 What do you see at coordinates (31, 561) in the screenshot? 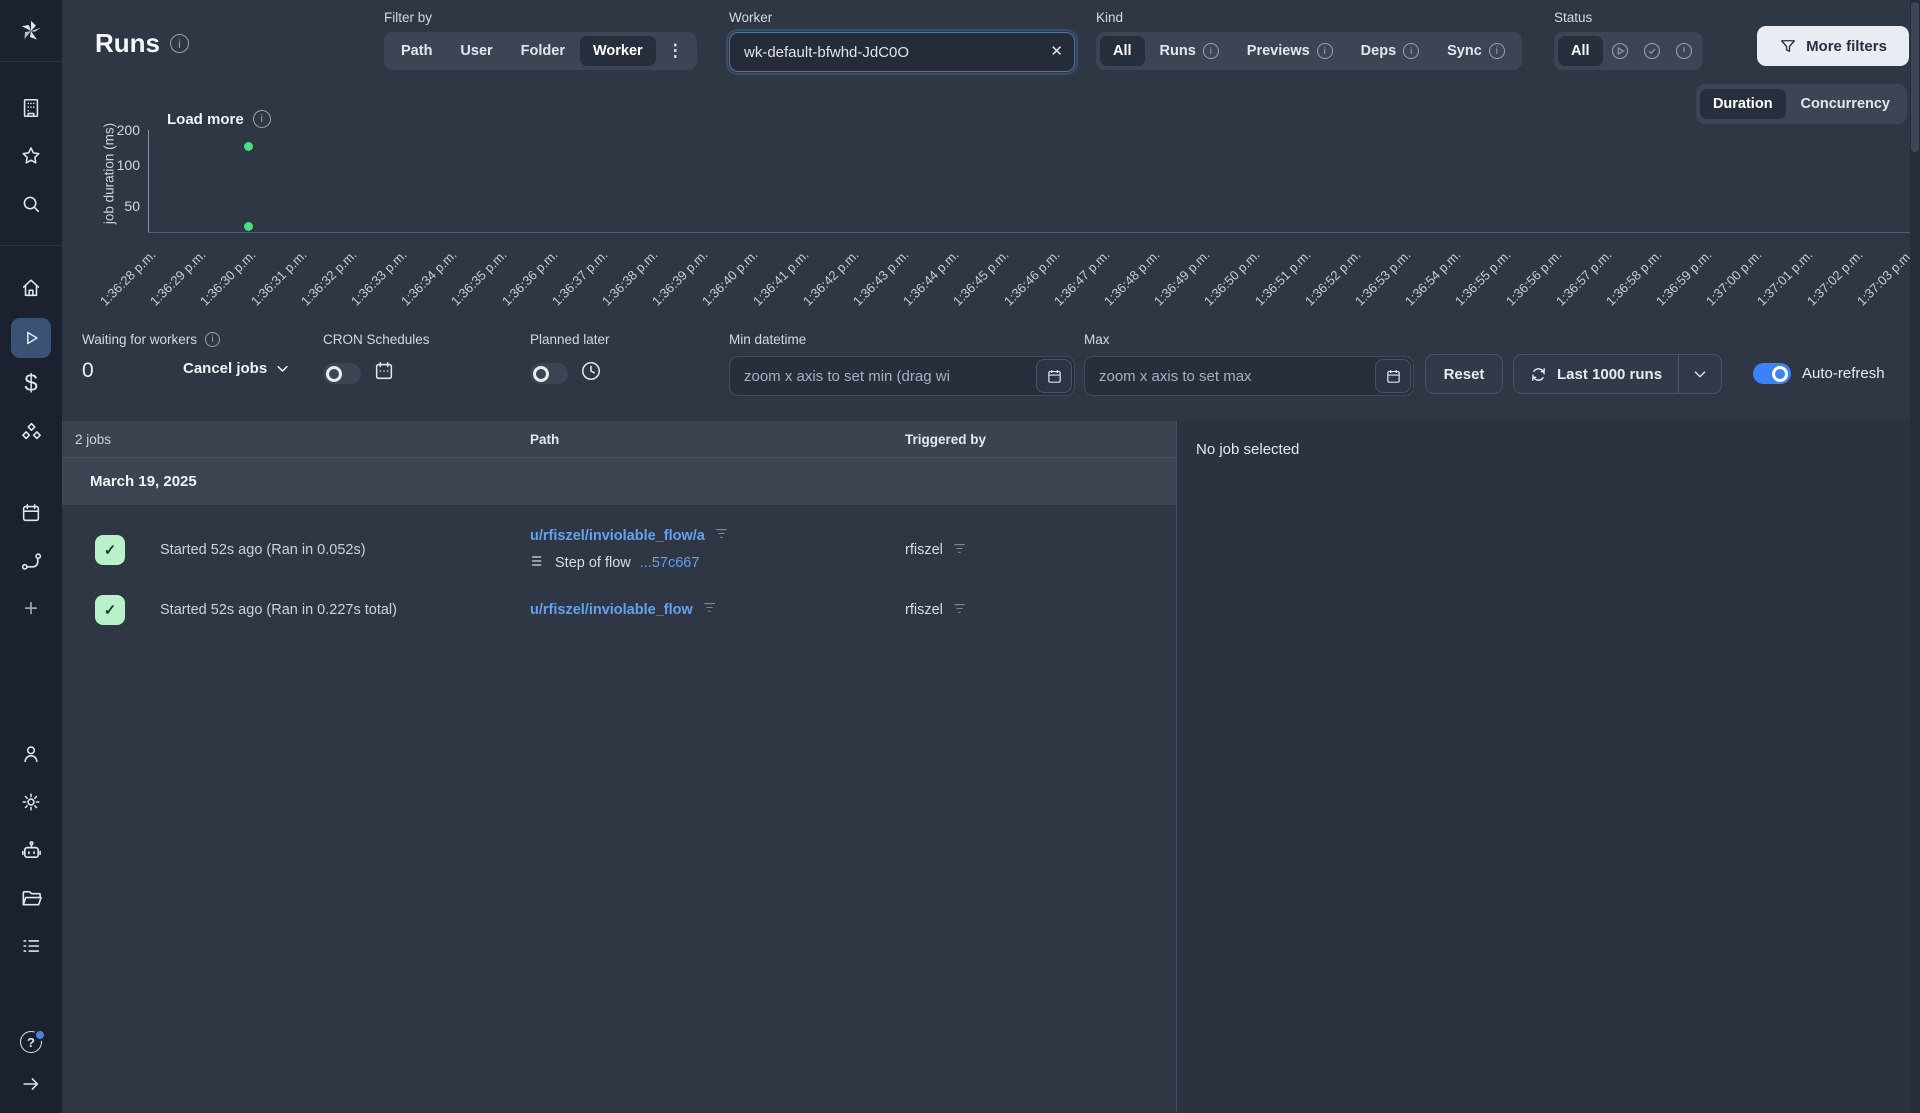
I see `sidebar-item-triggers` at bounding box center [31, 561].